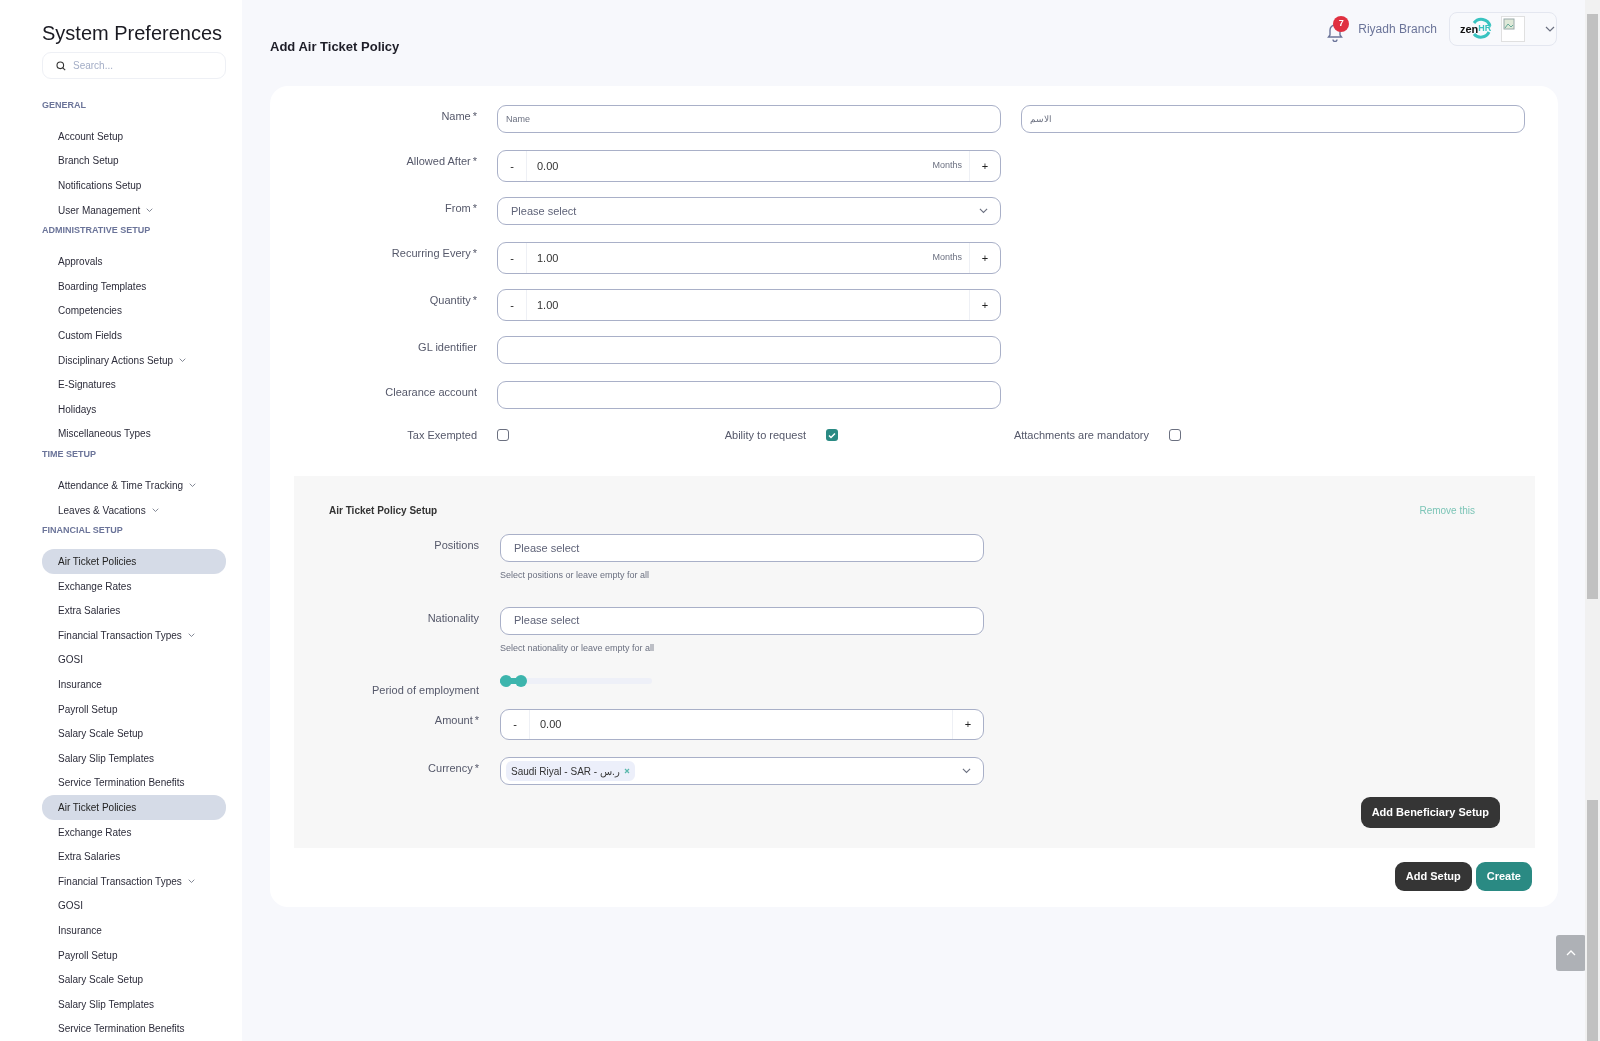 This screenshot has height=1041, width=1600. Describe the element at coordinates (64, 105) in the screenshot. I see `section-heading: GENERAL` at that location.